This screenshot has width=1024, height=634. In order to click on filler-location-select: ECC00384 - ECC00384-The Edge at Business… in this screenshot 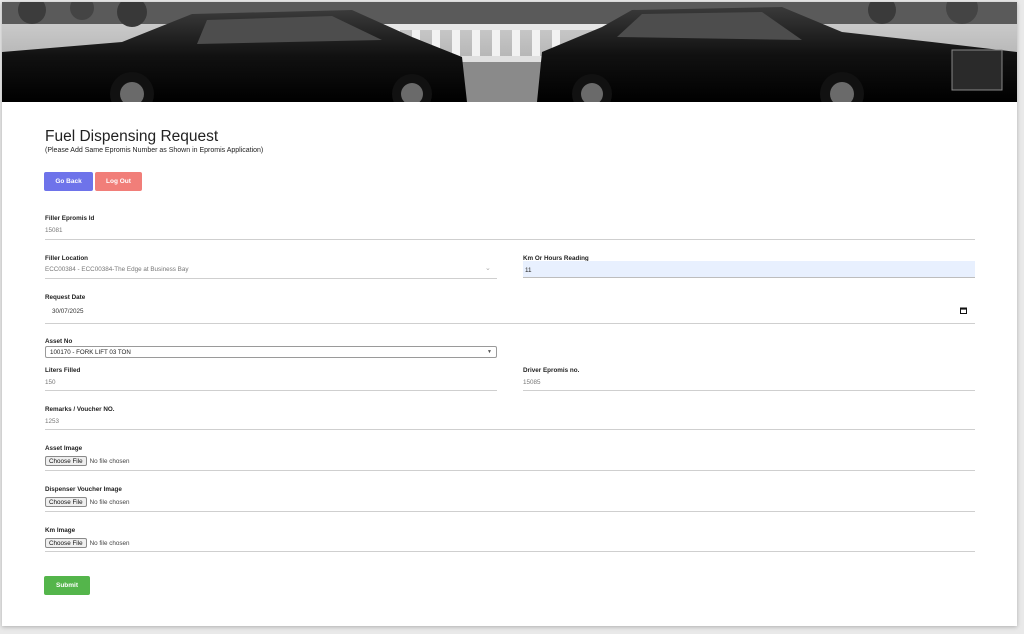, I will do `click(117, 269)`.